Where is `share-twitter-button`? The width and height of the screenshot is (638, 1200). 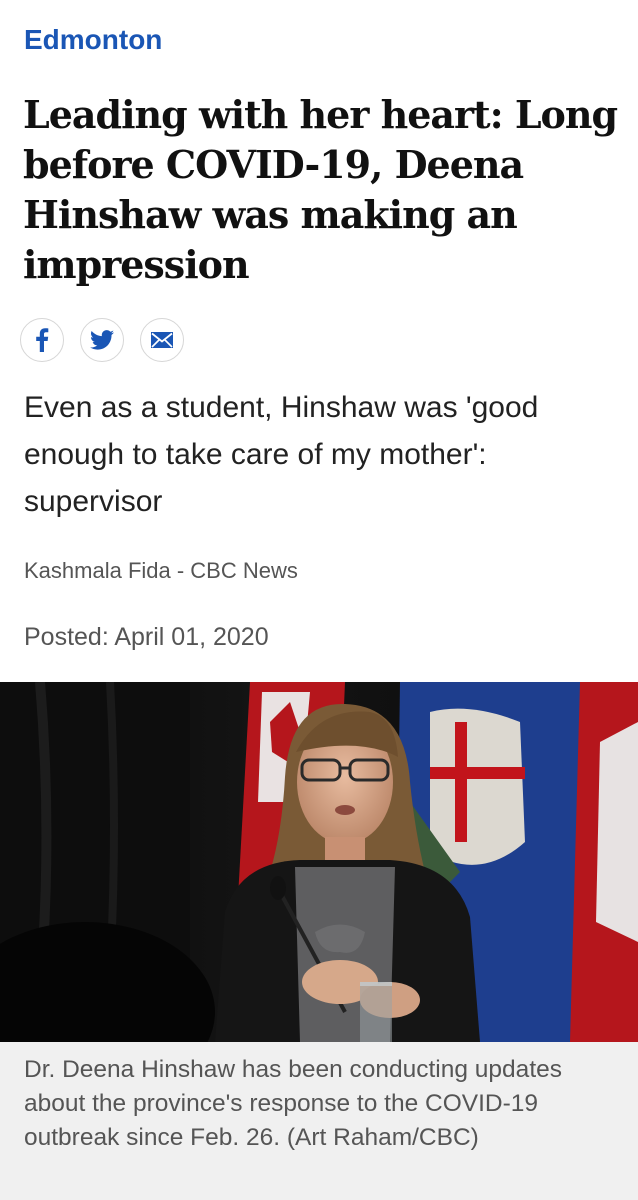
share-twitter-button is located at coordinates (102, 340).